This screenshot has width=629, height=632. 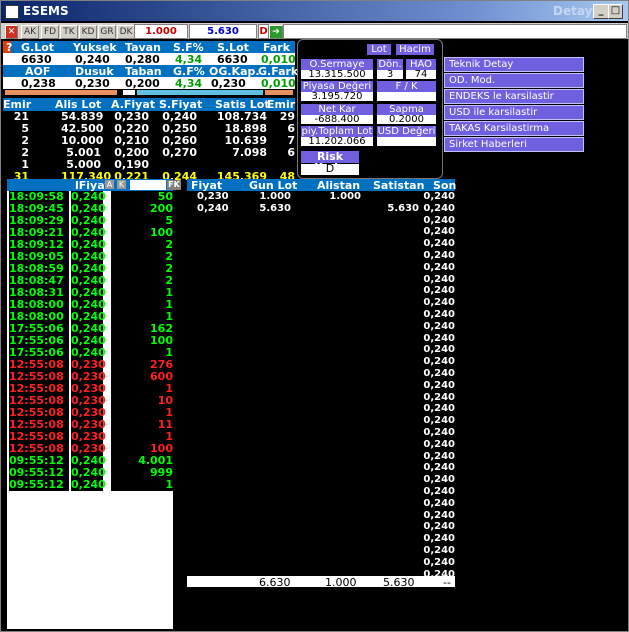 What do you see at coordinates (88, 484) in the screenshot?
I see `trade-price: 0,240` at bounding box center [88, 484].